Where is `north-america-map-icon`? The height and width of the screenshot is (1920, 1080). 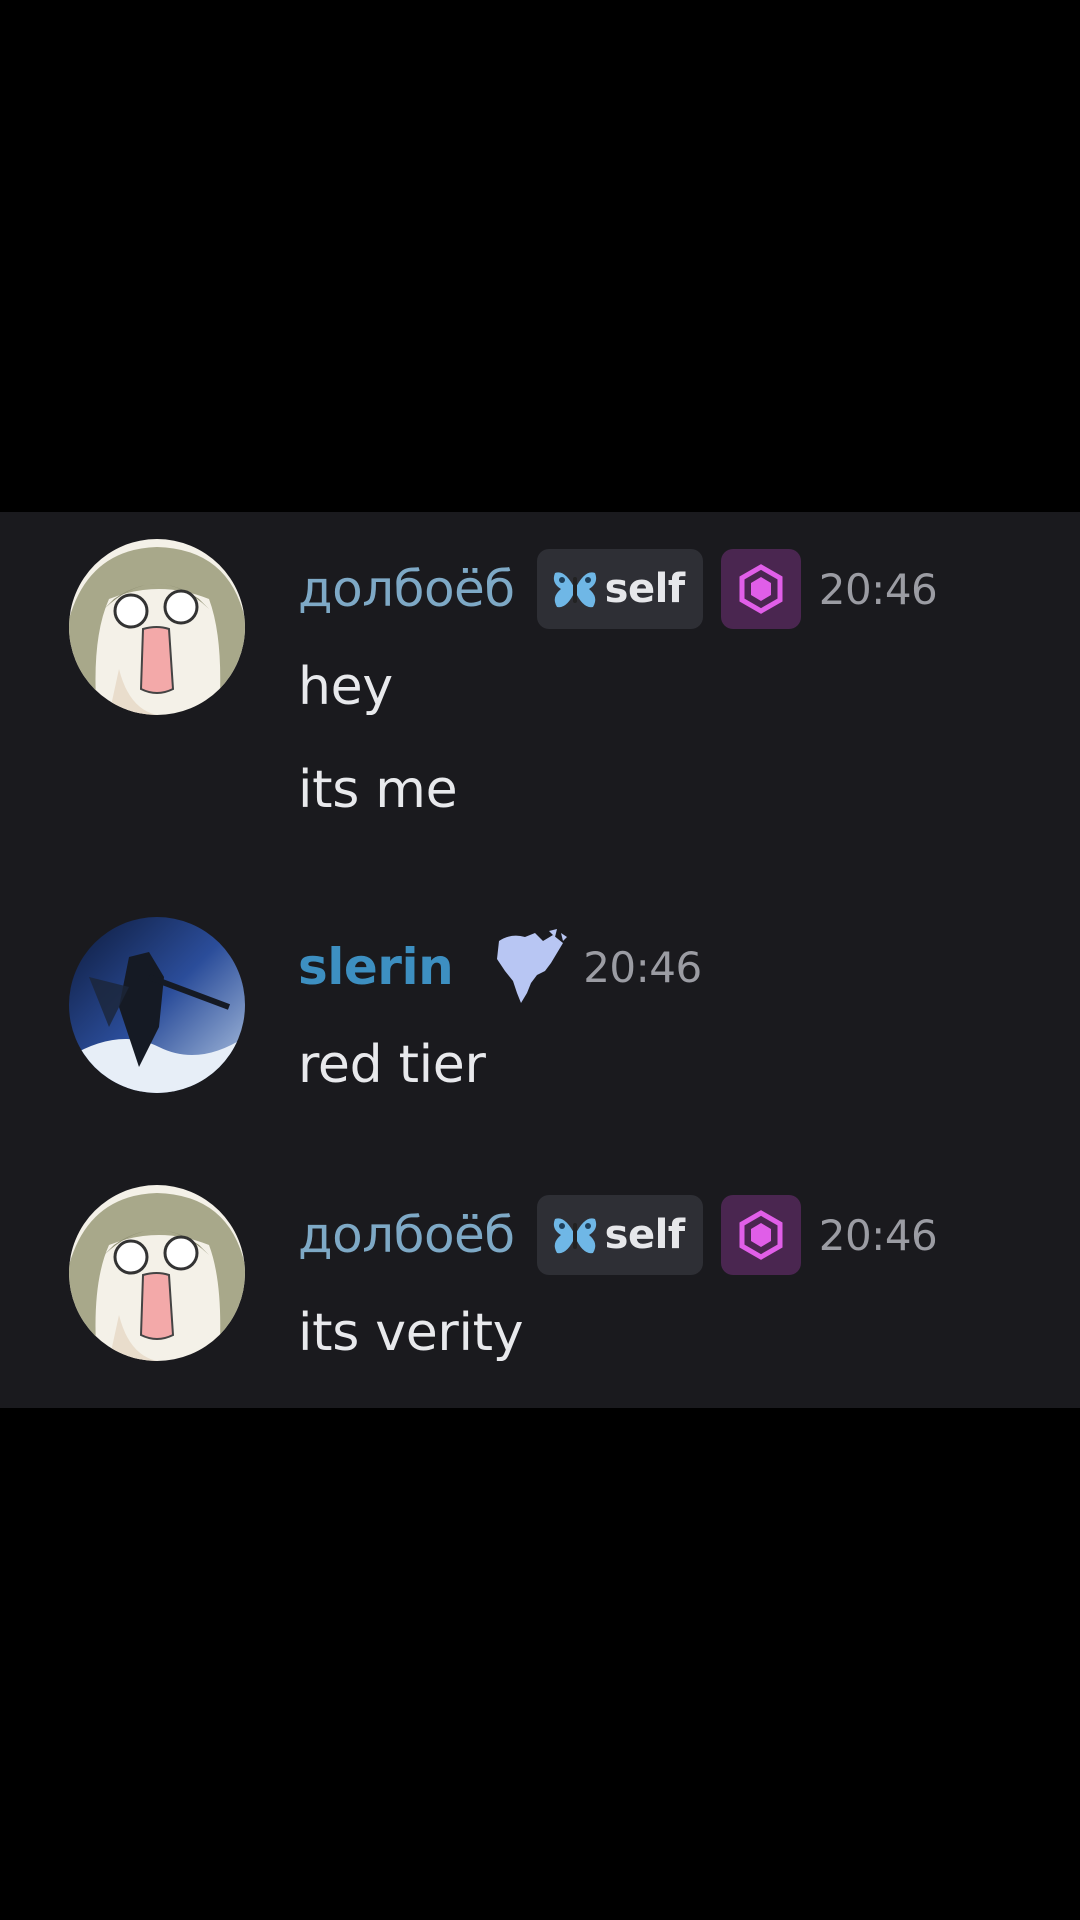 north-america-map-icon is located at coordinates (530, 967).